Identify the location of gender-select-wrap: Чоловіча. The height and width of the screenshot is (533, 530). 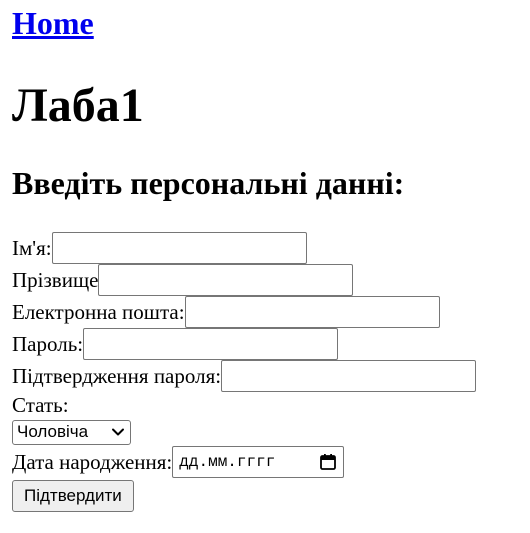
(267, 432).